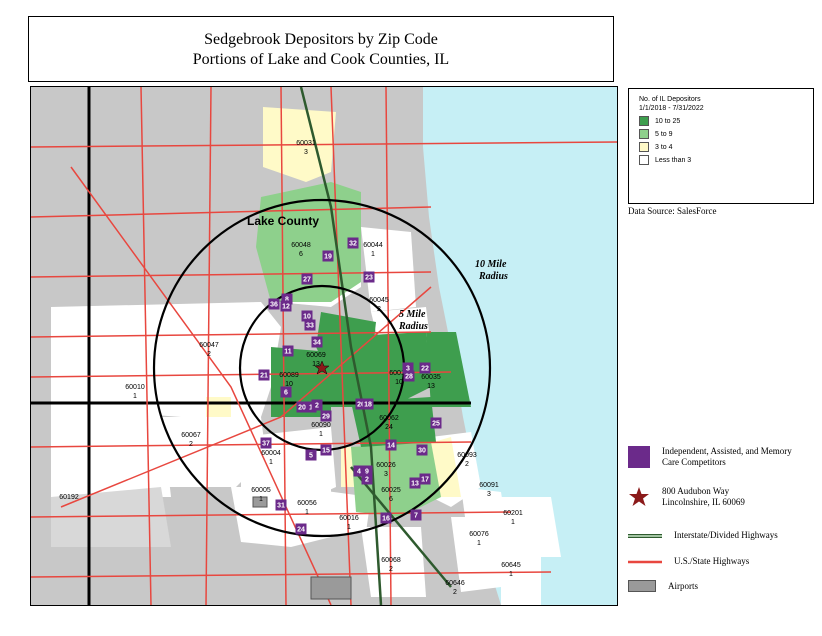 The height and width of the screenshot is (636, 822). Describe the element at coordinates (513, 513) in the screenshot. I see `zip-label: 60201` at that location.